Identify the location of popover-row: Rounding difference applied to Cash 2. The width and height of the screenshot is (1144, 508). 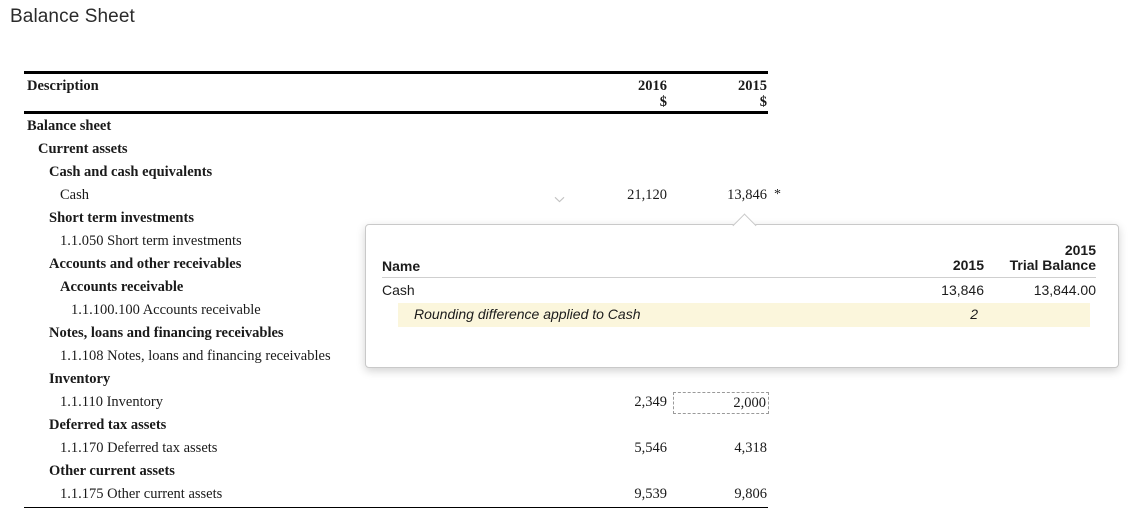
(744, 315).